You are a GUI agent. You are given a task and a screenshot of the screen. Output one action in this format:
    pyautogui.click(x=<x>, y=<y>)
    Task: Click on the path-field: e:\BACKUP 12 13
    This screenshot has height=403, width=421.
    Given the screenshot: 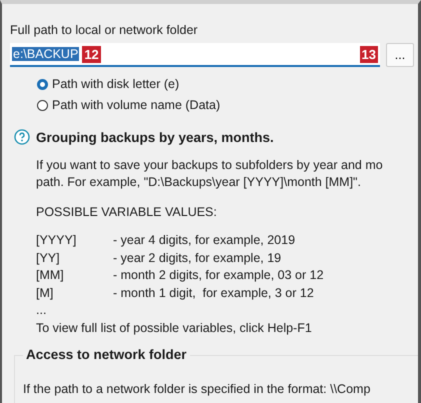 What is the action you would take?
    pyautogui.click(x=195, y=55)
    